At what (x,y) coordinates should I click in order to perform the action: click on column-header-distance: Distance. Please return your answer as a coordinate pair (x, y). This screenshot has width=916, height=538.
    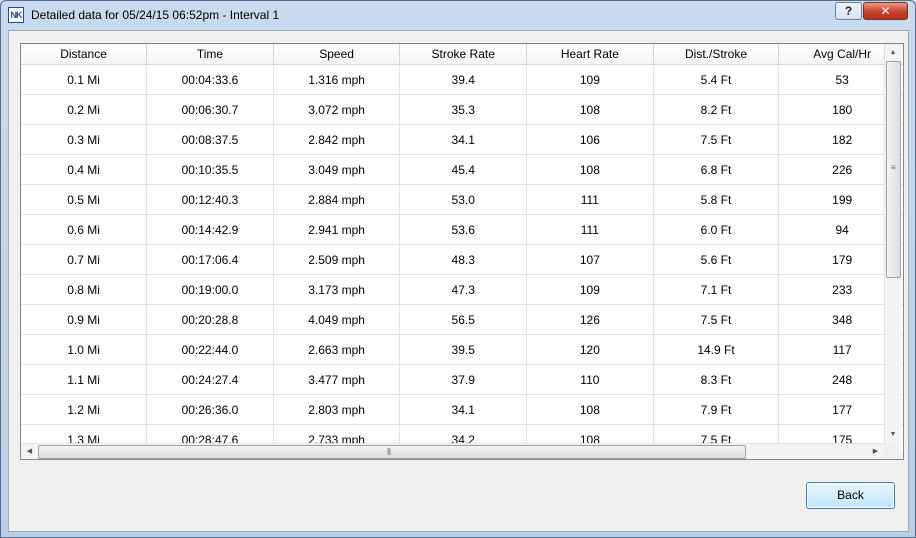
    Looking at the image, I should click on (84, 54).